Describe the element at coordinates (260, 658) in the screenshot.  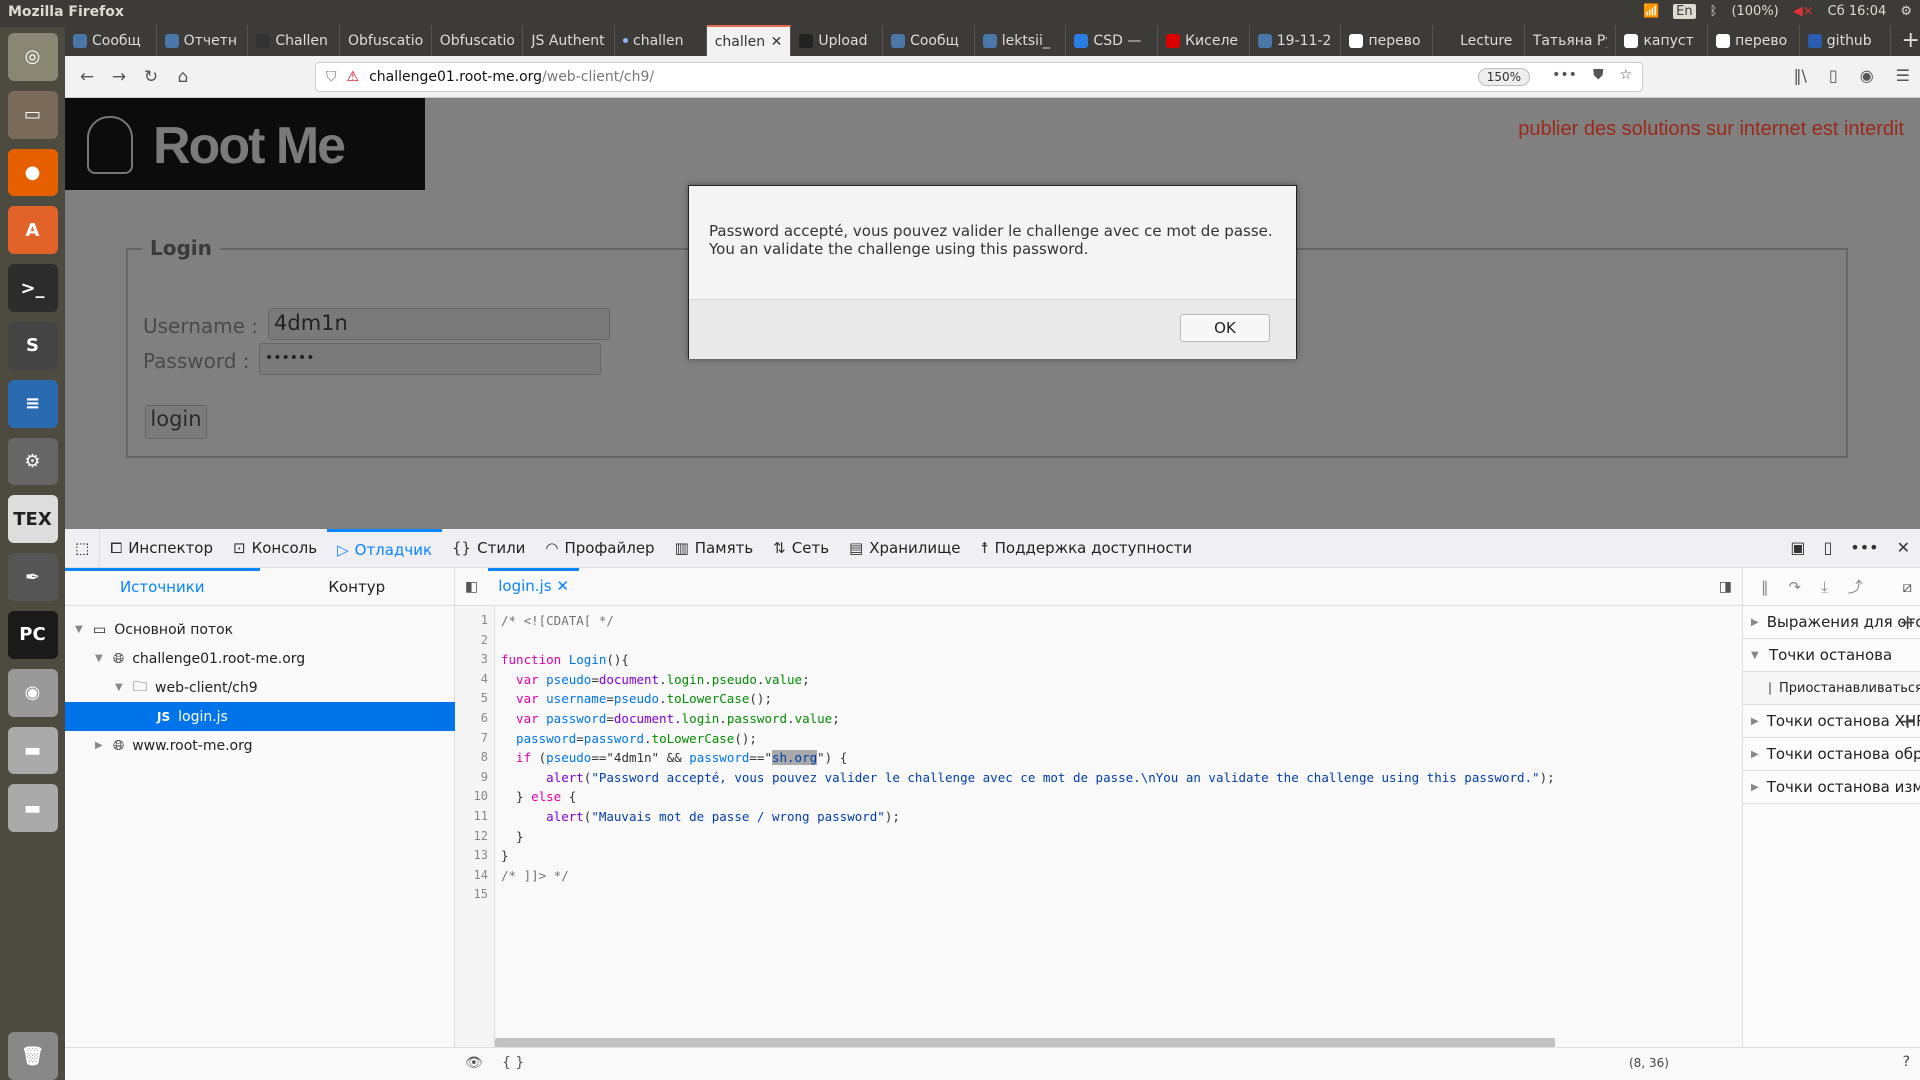
I see `tree-item-challenge-host: ▼ 🌐︎ challenge01.root-me.org` at that location.